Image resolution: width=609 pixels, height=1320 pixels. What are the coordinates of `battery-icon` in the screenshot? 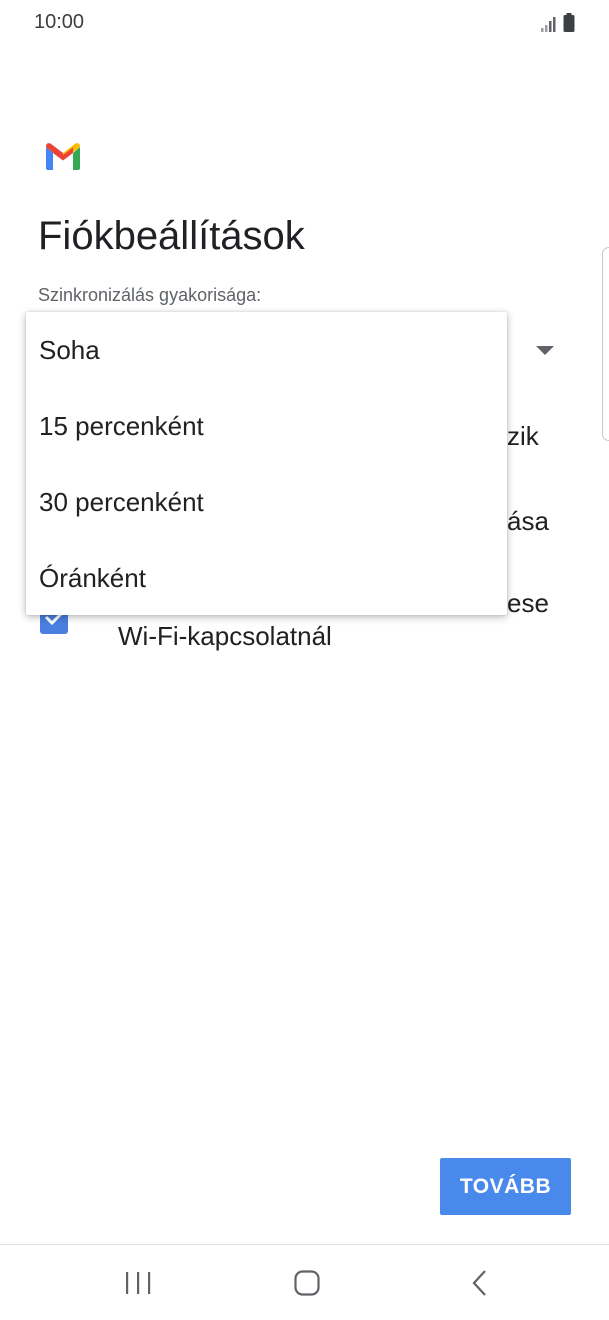 It's located at (569, 22).